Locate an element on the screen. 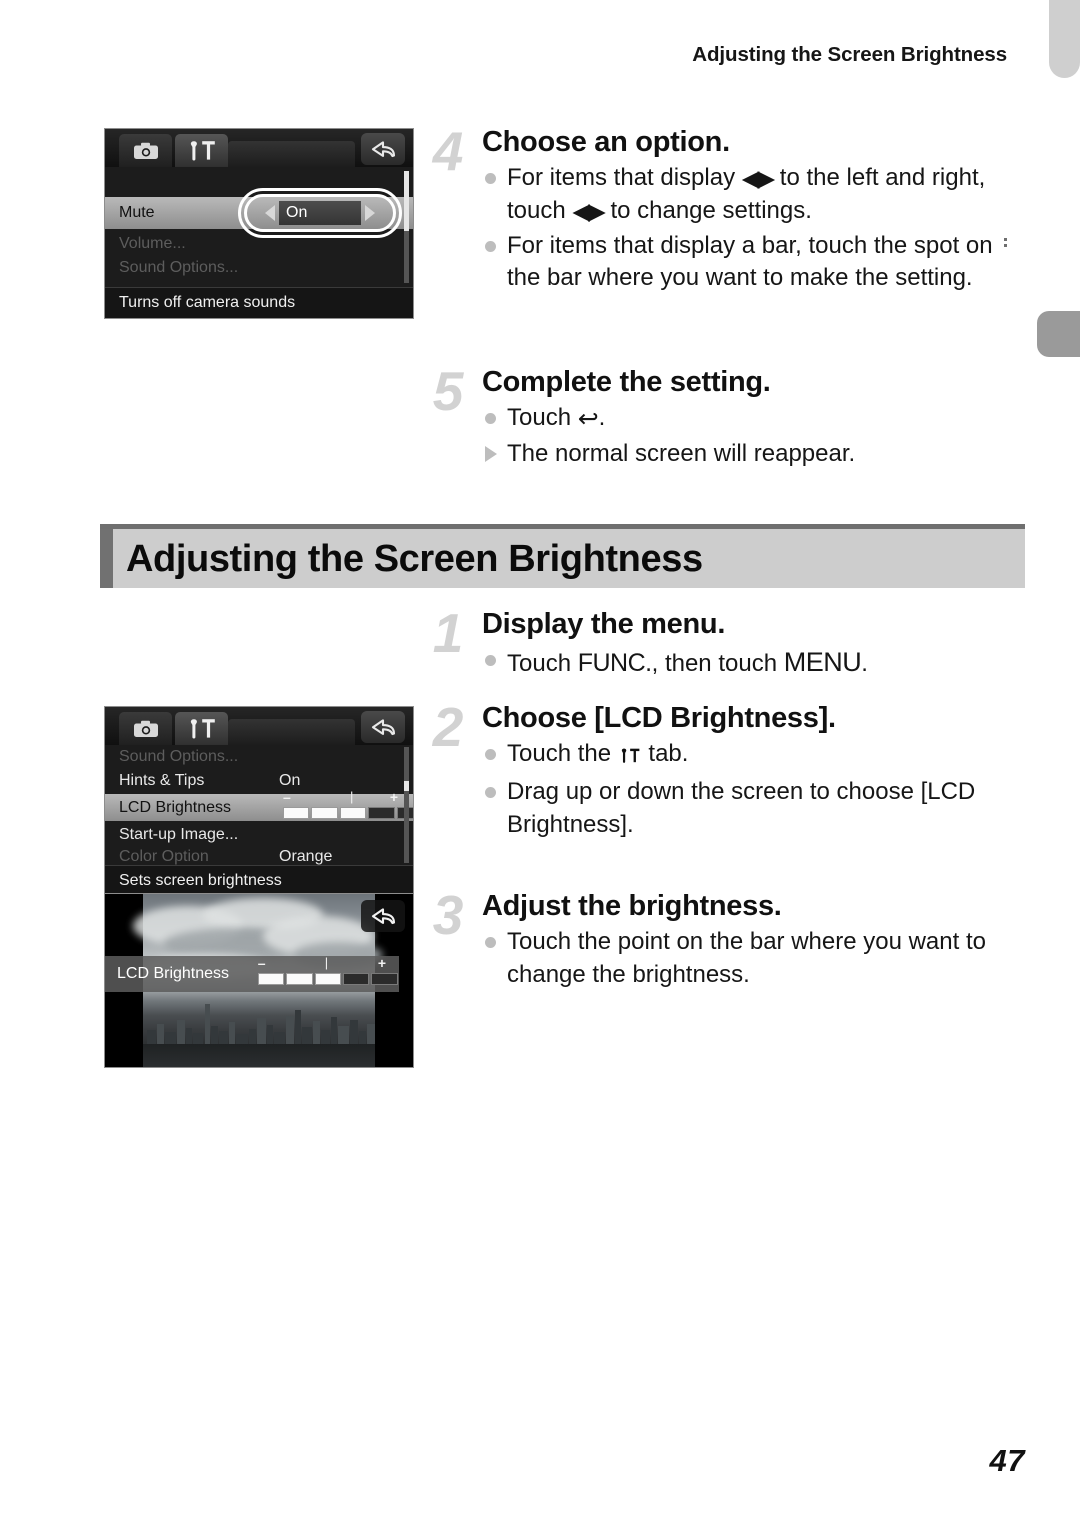 Image resolution: width=1080 pixels, height=1521 pixels. menu-hint-brightness: Sets screen brightness is located at coordinates (259, 880).